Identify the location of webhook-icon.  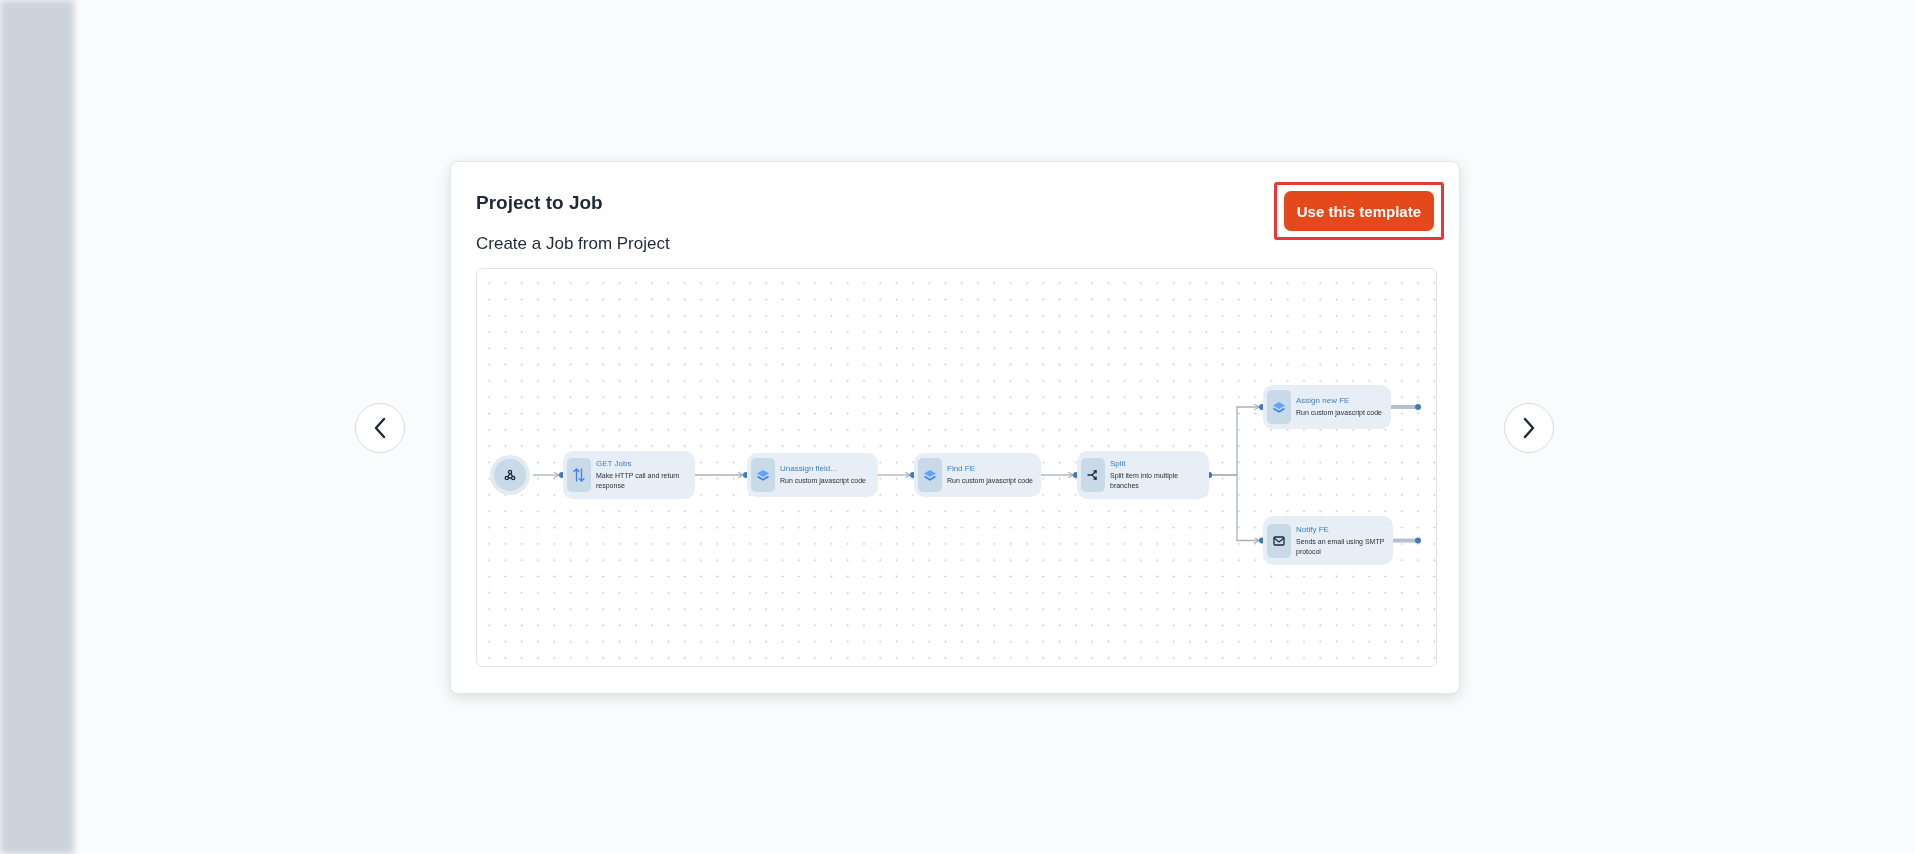
(510, 475).